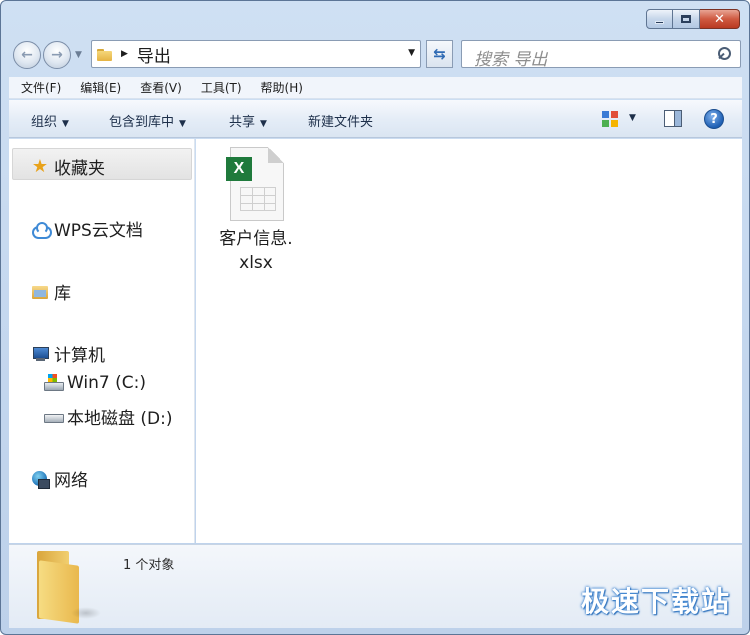 The image size is (750, 635). What do you see at coordinates (242, 122) in the screenshot?
I see `share-label: 共享` at bounding box center [242, 122].